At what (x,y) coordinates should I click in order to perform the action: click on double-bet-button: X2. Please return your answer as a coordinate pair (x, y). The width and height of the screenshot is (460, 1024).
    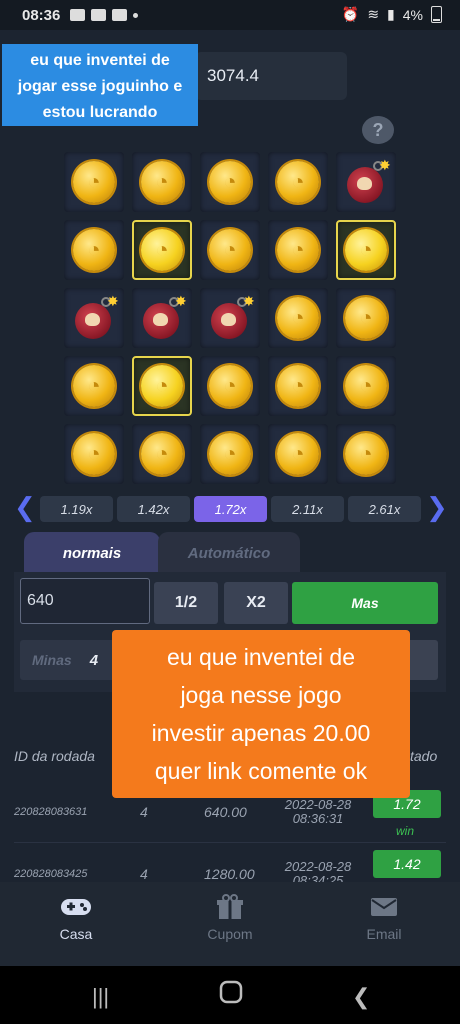
    Looking at the image, I should click on (256, 603).